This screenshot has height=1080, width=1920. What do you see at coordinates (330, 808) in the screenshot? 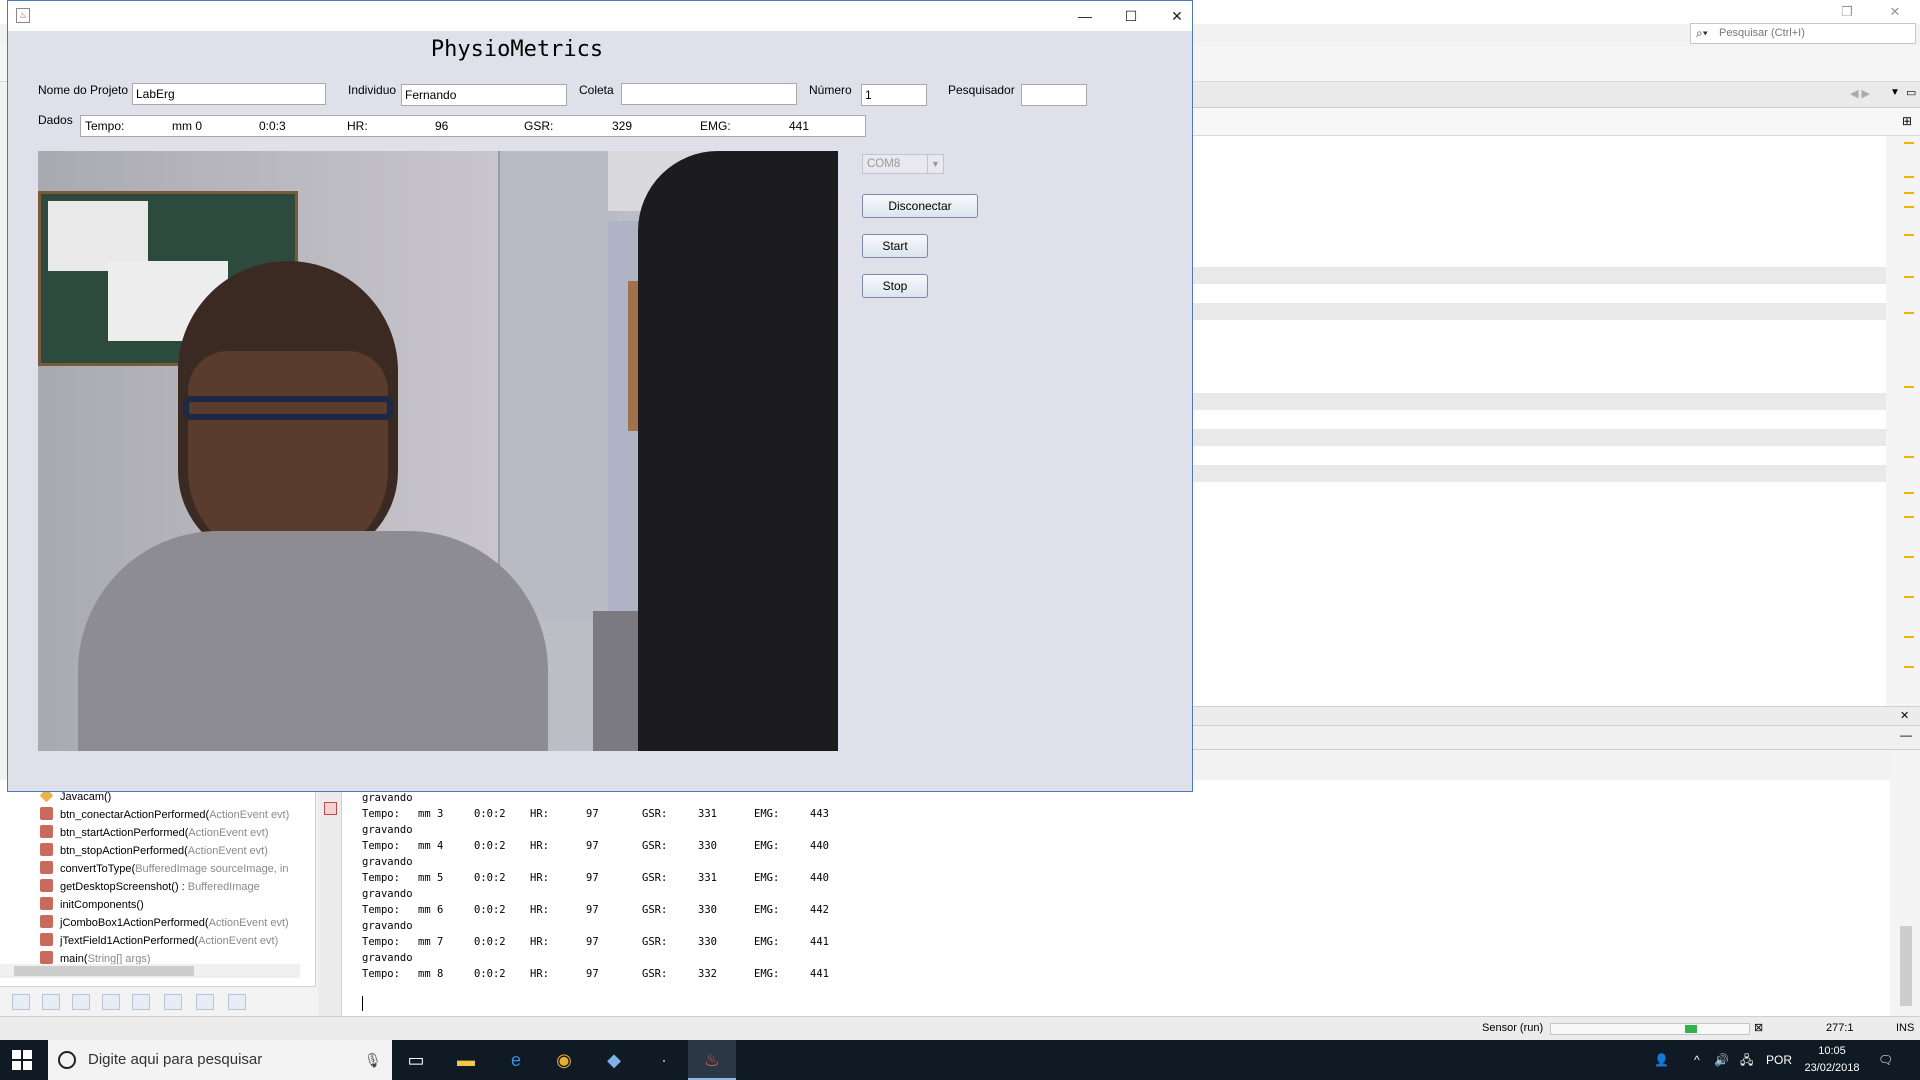
I see `stop-run-icon` at bounding box center [330, 808].